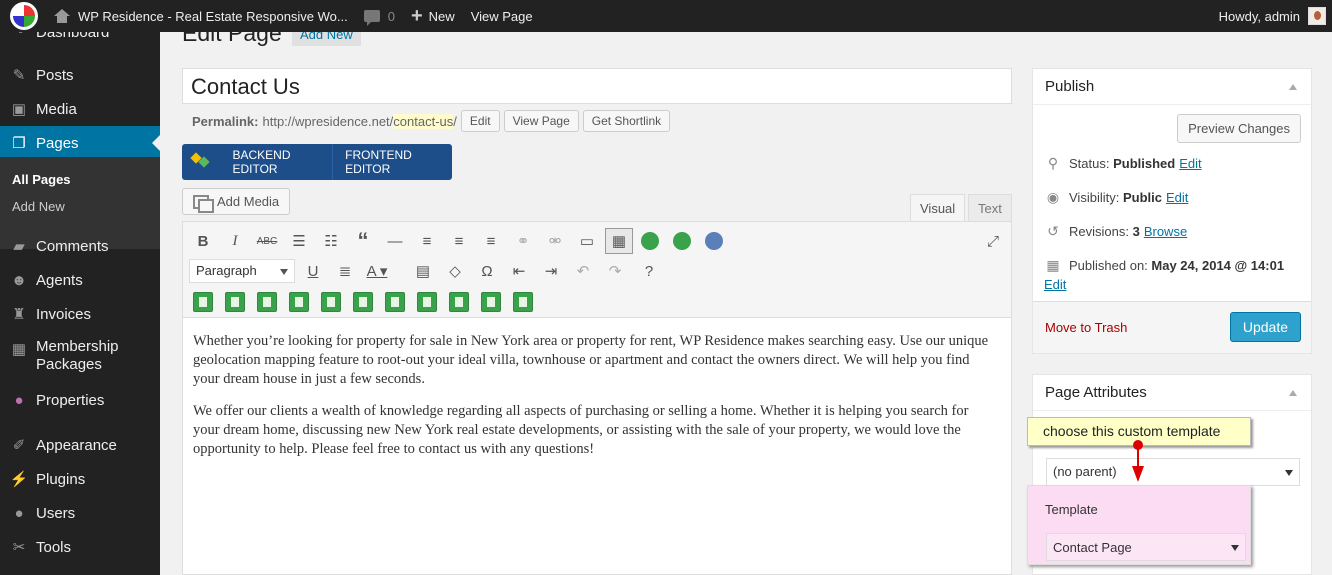 The image size is (1332, 575). Describe the element at coordinates (1146, 547) in the screenshot. I see `template-select: Contact Page` at that location.